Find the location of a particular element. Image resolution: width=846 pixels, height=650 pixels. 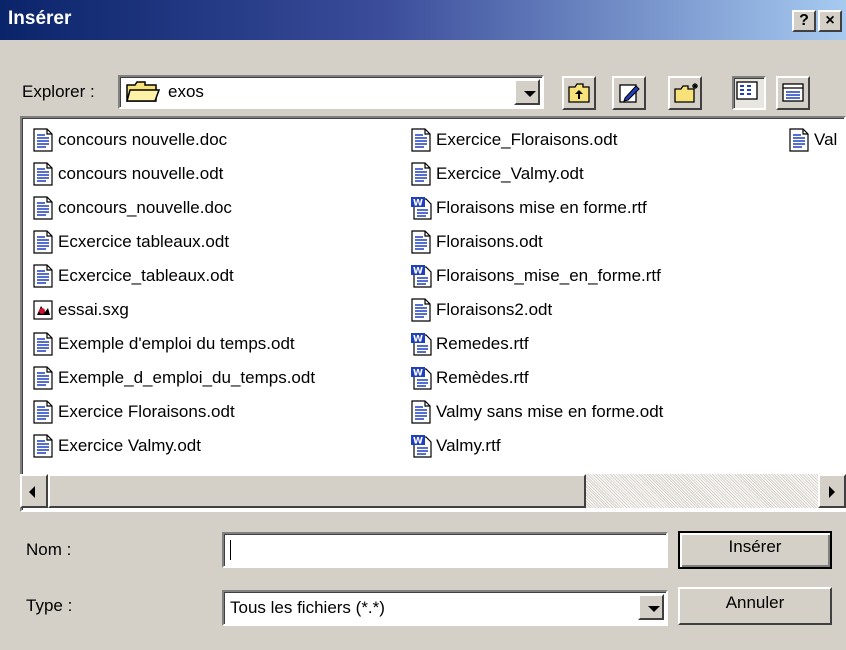

file-item: W Remedes.rtf is located at coordinates (469, 344).